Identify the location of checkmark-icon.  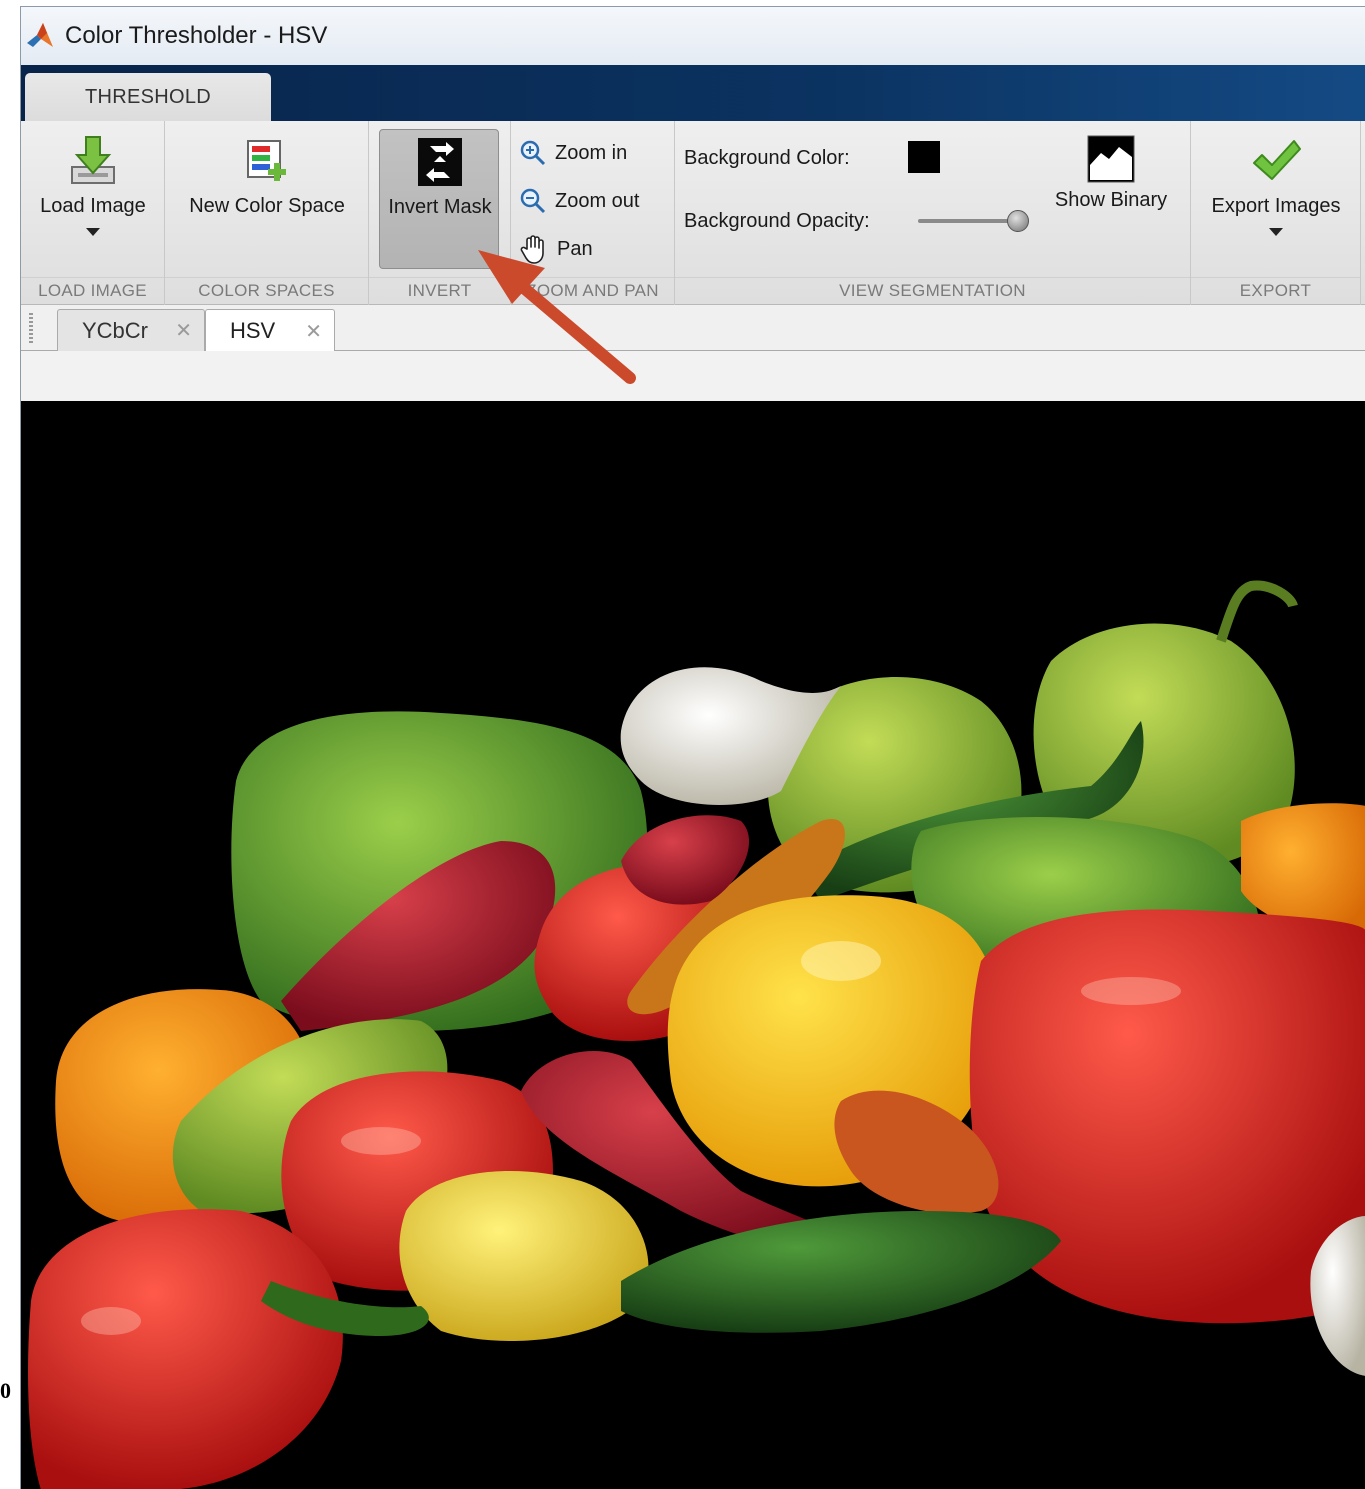
(1277, 160).